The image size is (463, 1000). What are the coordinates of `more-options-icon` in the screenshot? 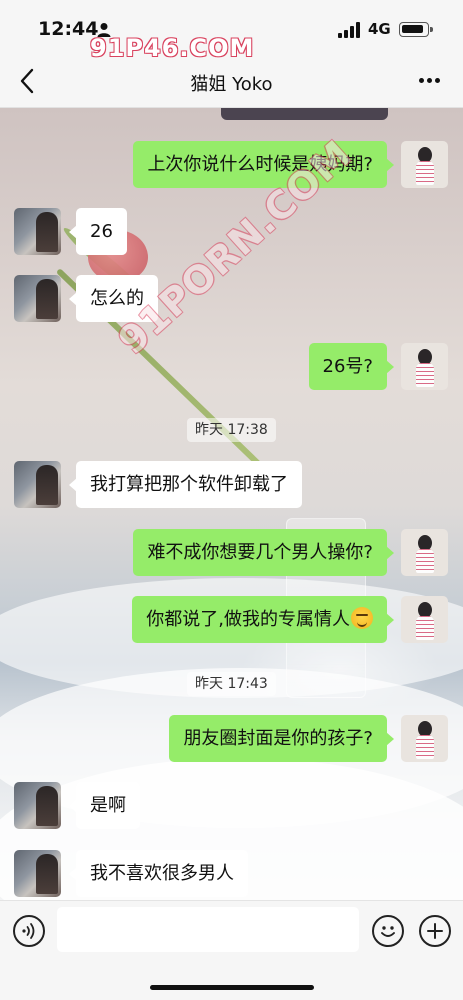 It's located at (430, 82).